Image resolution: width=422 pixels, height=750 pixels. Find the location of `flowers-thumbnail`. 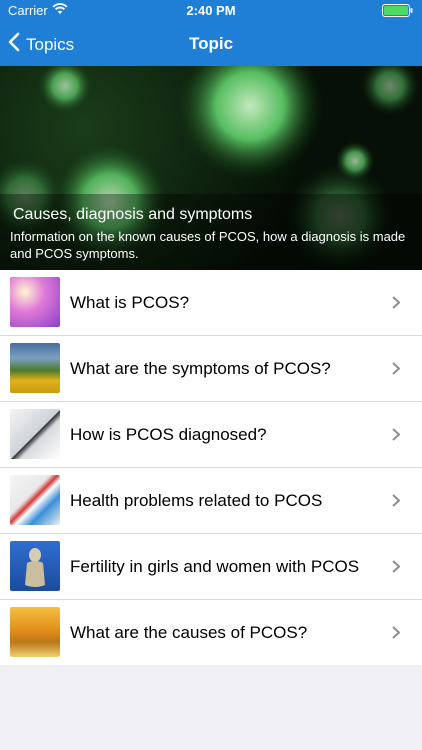

flowers-thumbnail is located at coordinates (35, 368).